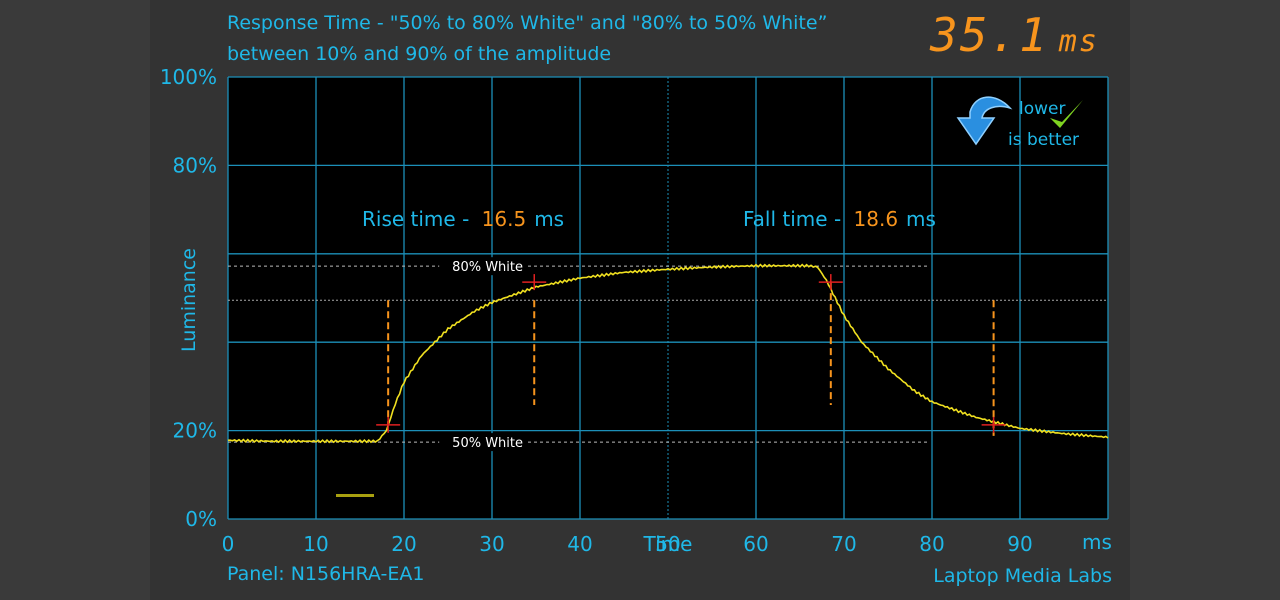 The height and width of the screenshot is (600, 1280). I want to click on y-tick-label: 0%, so click(201, 519).